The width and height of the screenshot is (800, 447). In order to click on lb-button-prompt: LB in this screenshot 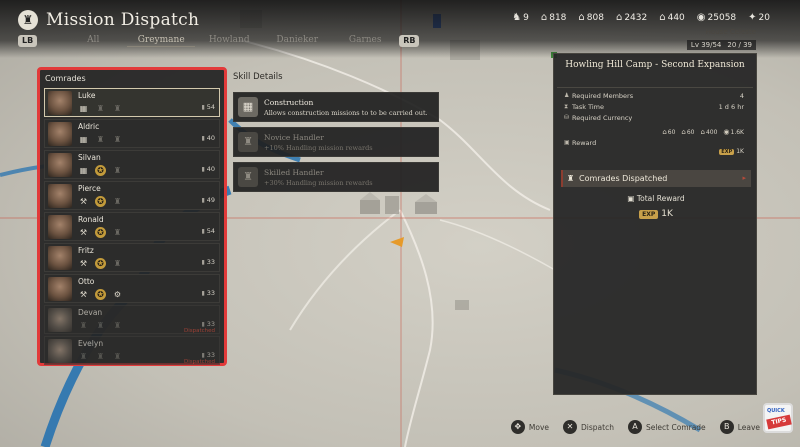, I will do `click(28, 41)`.